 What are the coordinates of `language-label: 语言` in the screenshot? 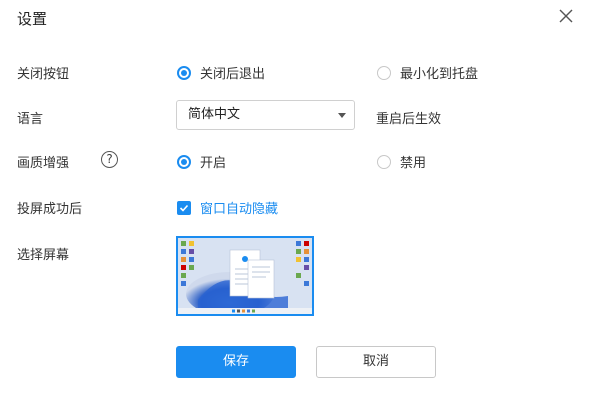 It's located at (30, 119).